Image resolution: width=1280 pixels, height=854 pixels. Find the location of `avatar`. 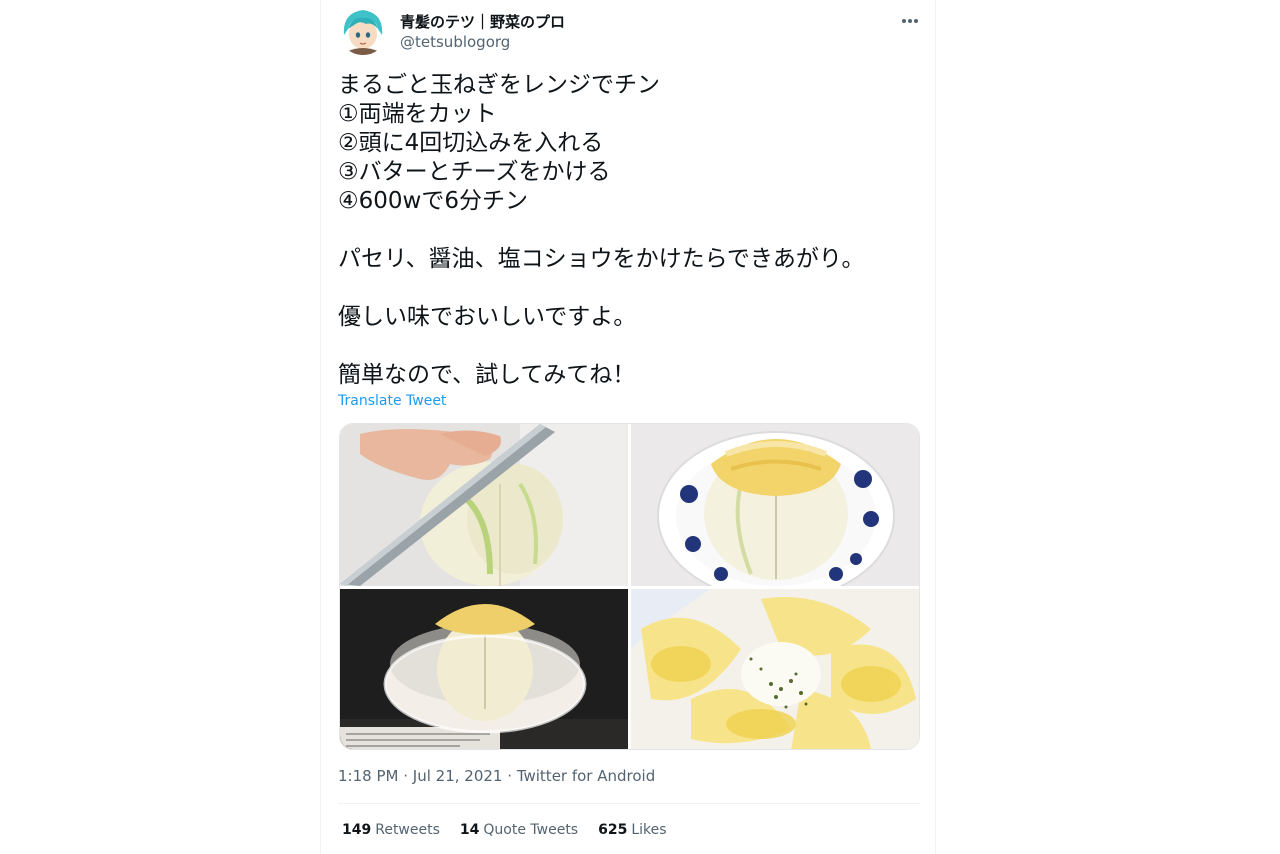

avatar is located at coordinates (363, 30).